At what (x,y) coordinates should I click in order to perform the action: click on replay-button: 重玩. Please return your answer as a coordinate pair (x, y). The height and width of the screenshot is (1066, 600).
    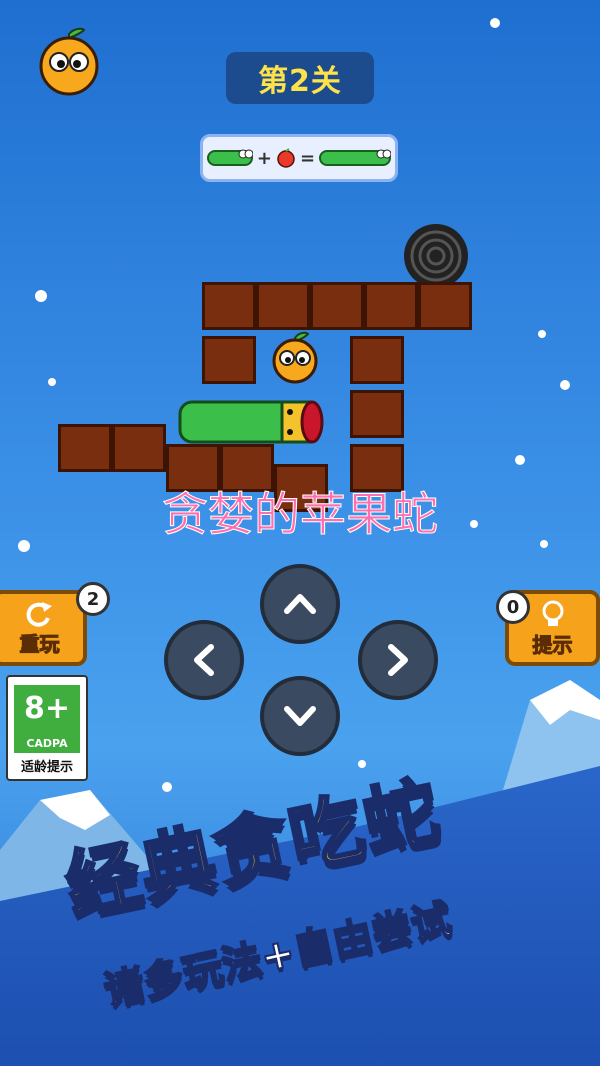
    Looking at the image, I should click on (43, 628).